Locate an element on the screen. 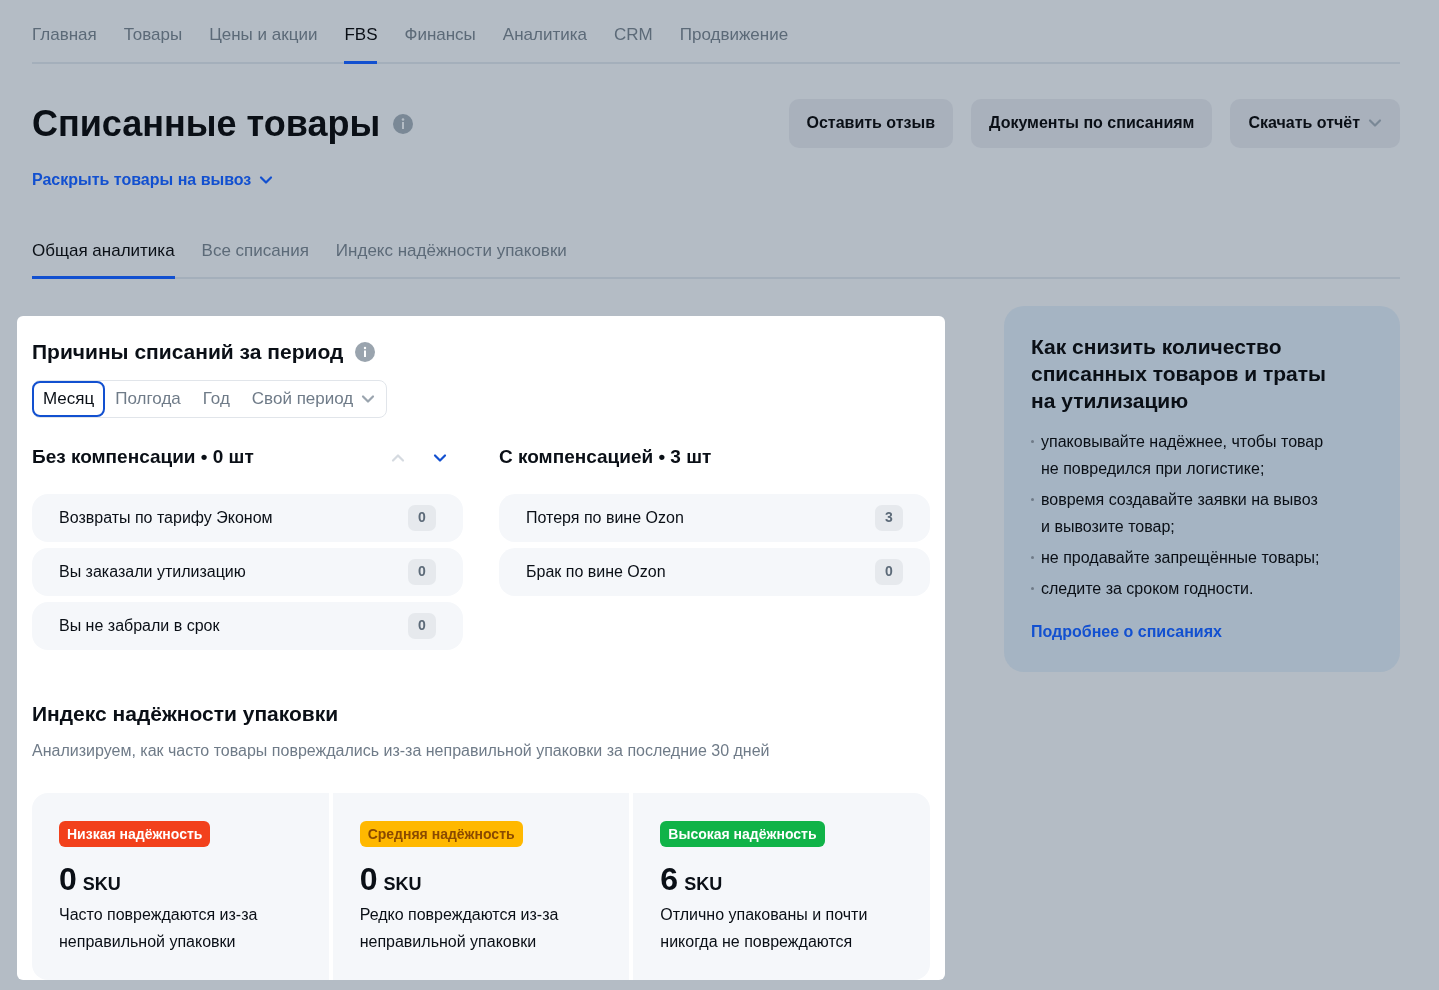 This screenshot has height=990, width=1439. reason-row: Вы не забрали в срок 0 is located at coordinates (247, 625).